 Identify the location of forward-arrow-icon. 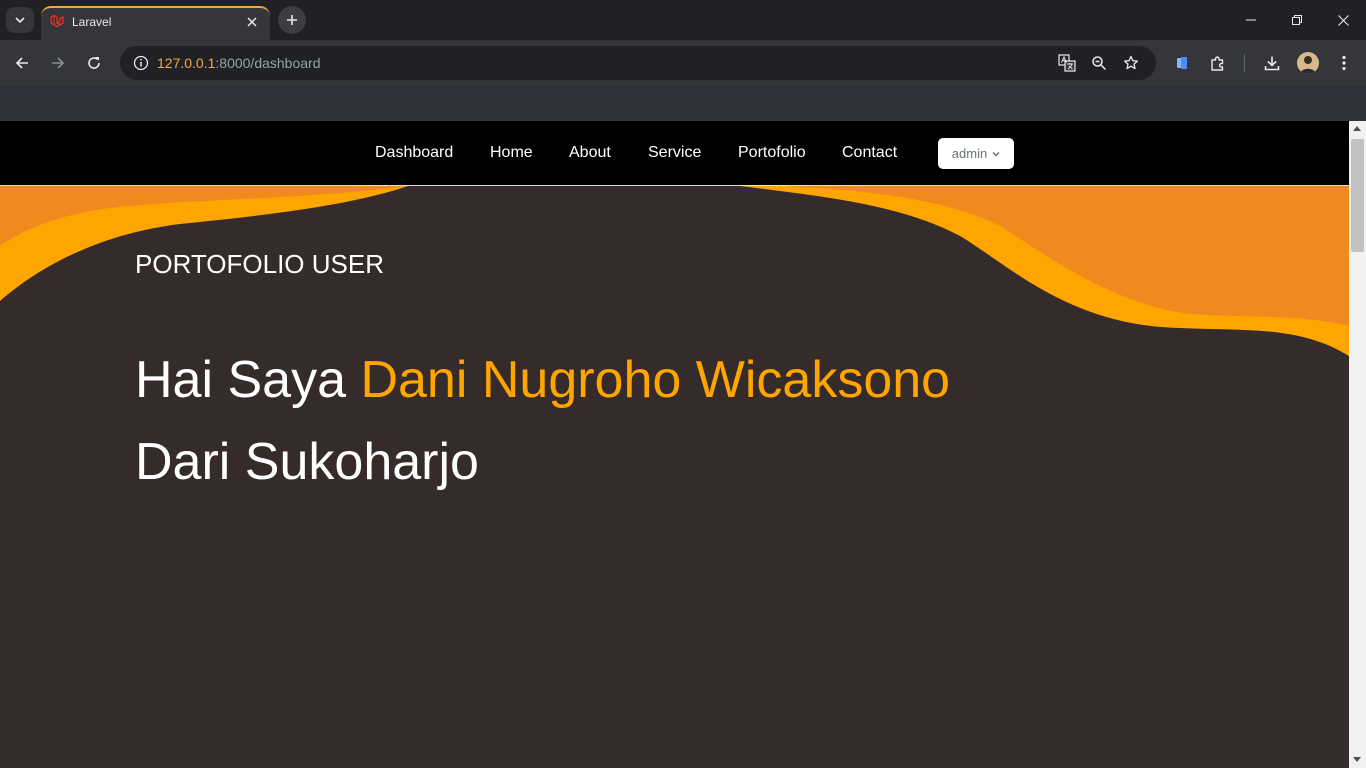
(58, 63).